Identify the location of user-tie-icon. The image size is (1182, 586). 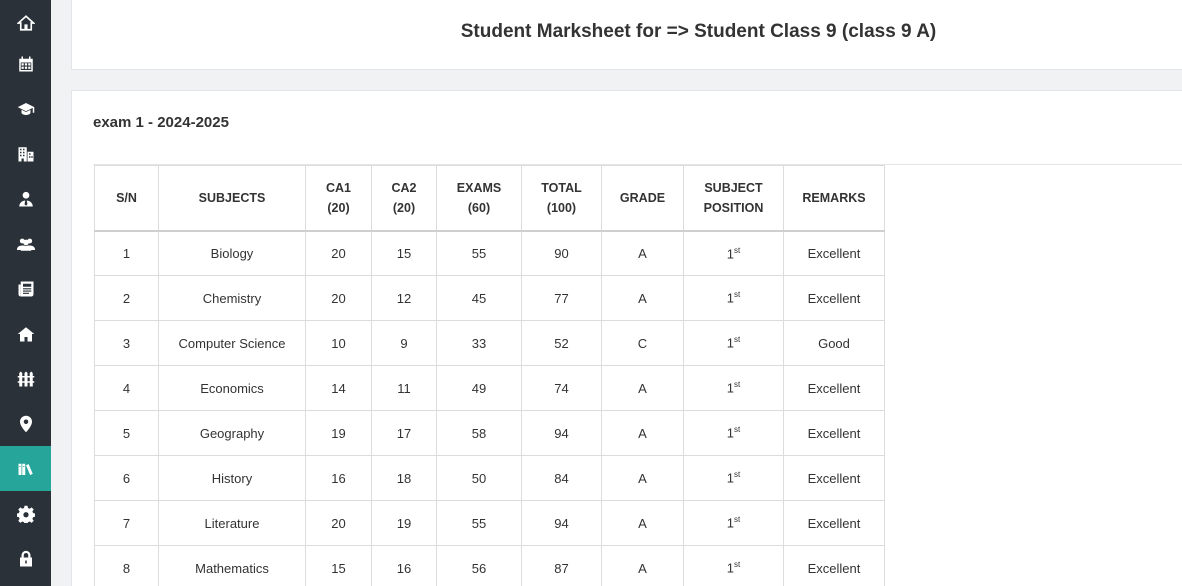
(25, 198).